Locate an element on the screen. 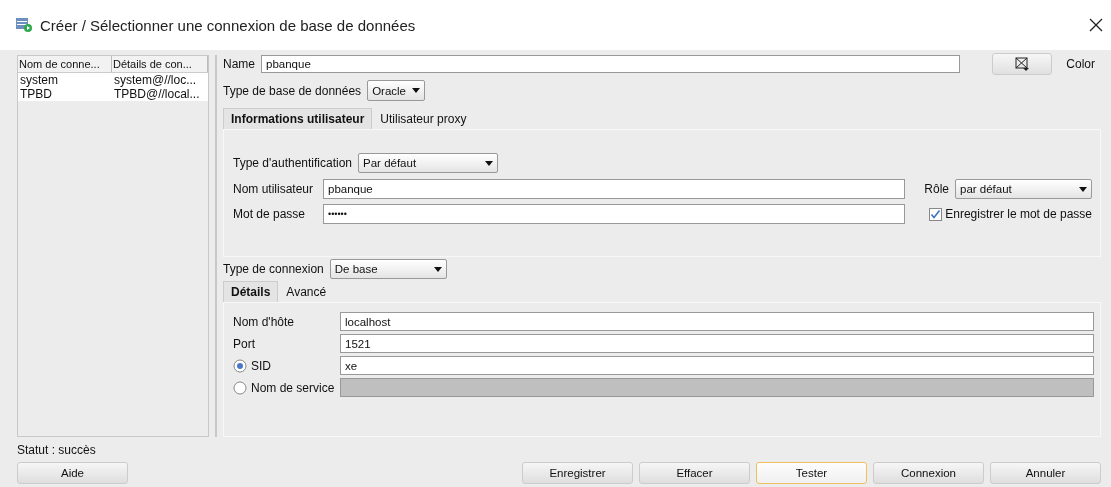 This screenshot has height=487, width=1111. radio-button is located at coordinates (240, 365).